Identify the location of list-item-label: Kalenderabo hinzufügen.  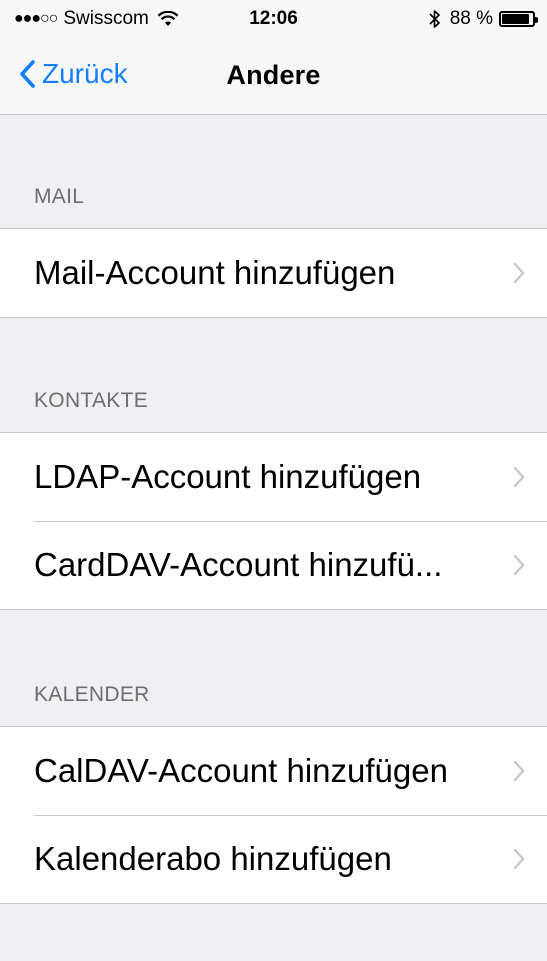
(213, 858).